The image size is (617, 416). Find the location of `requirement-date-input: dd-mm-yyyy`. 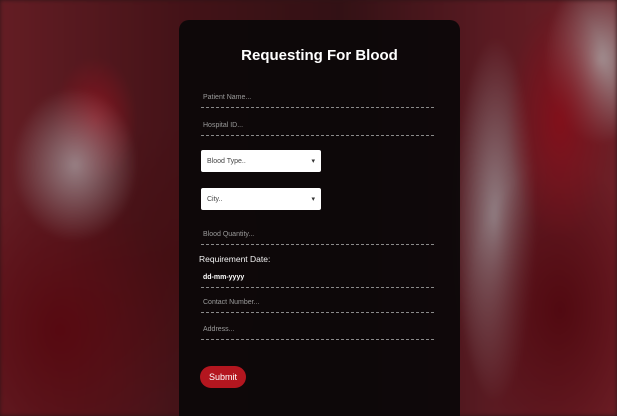

requirement-date-input: dd-mm-yyyy is located at coordinates (317, 278).